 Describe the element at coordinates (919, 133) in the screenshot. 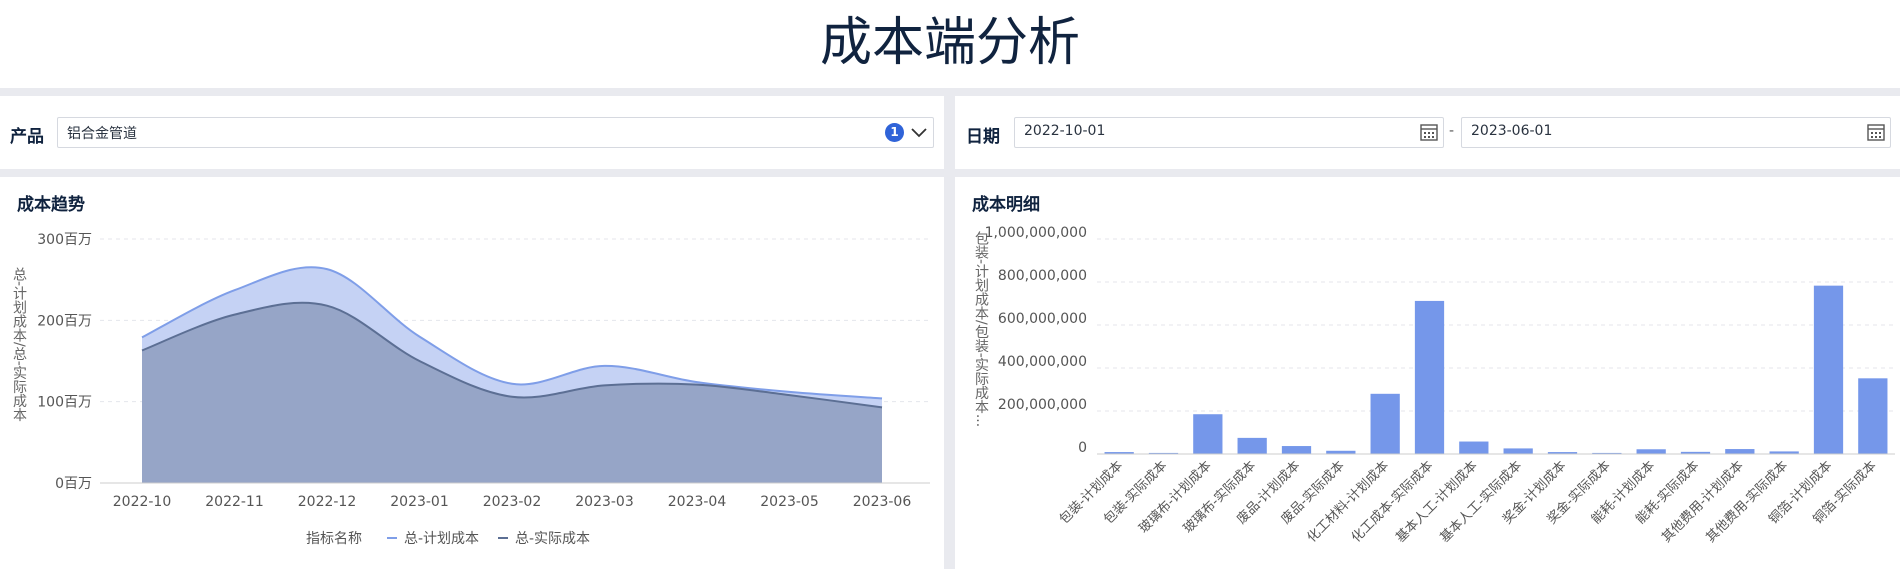

I see `chevron-down-icon` at that location.